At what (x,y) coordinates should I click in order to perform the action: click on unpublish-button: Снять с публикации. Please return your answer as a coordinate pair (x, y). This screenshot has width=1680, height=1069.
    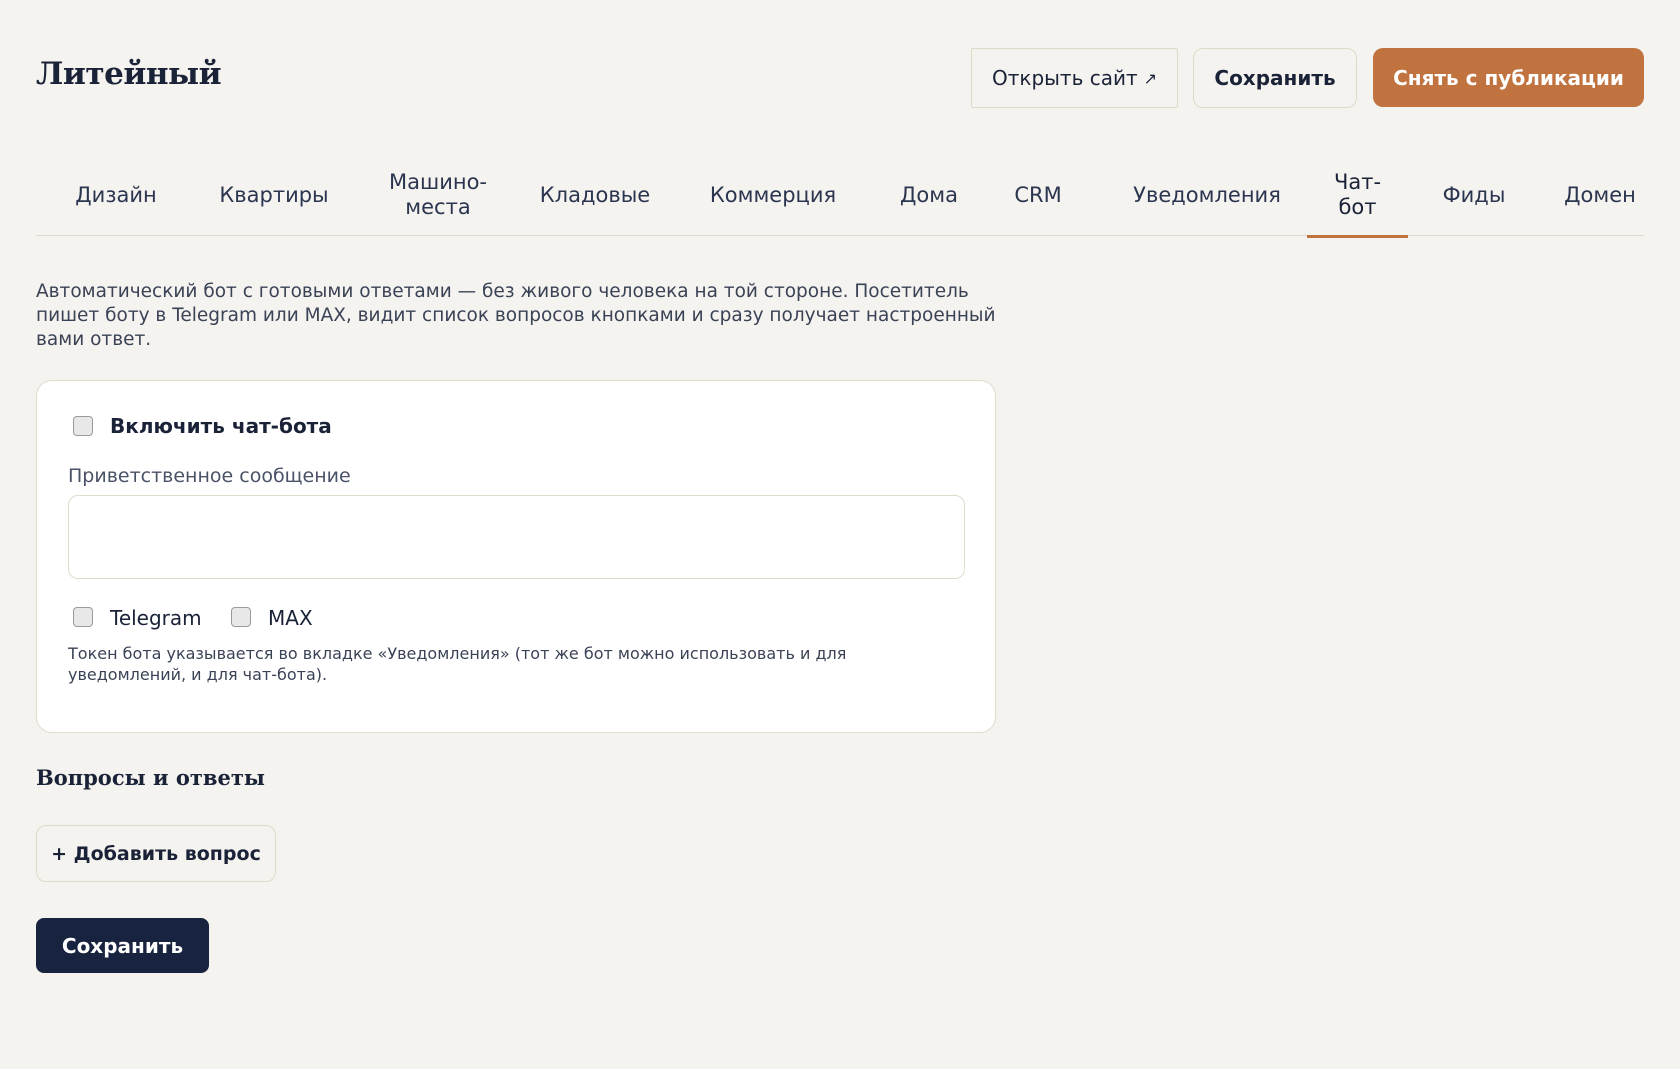
    Looking at the image, I should click on (1508, 77).